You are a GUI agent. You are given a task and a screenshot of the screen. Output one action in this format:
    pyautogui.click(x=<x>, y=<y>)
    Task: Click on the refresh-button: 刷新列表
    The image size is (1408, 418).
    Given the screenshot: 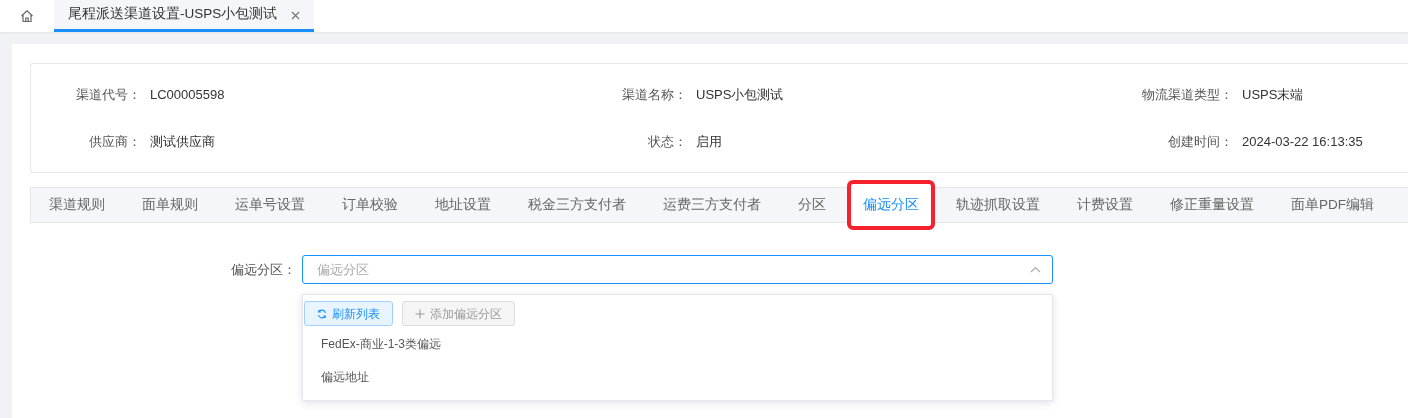 What is the action you would take?
    pyautogui.click(x=348, y=313)
    